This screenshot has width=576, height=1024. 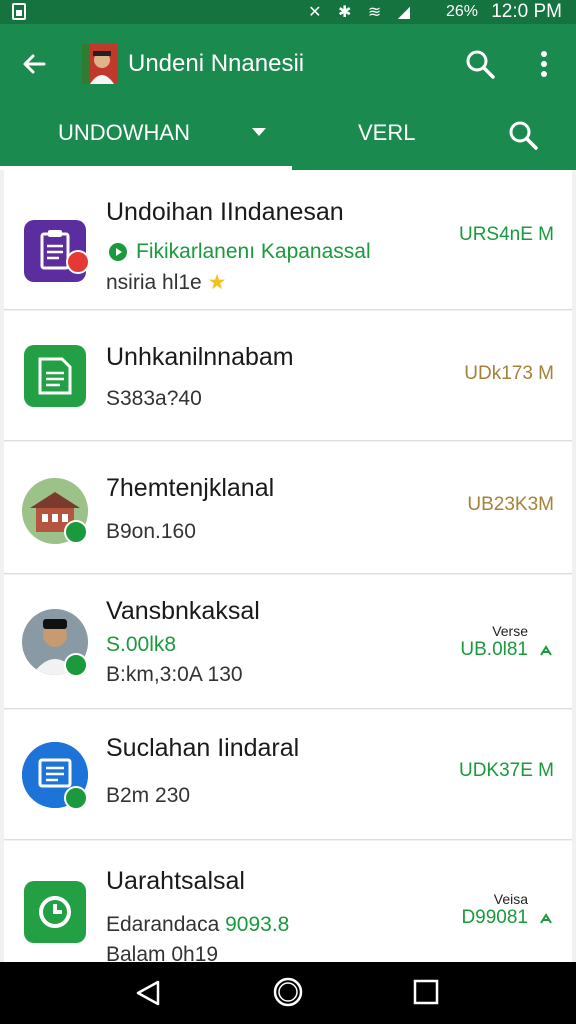 I want to click on list-item: 7hemtenjklanal B9on.160 UB23K3M, so click(x=288, y=508).